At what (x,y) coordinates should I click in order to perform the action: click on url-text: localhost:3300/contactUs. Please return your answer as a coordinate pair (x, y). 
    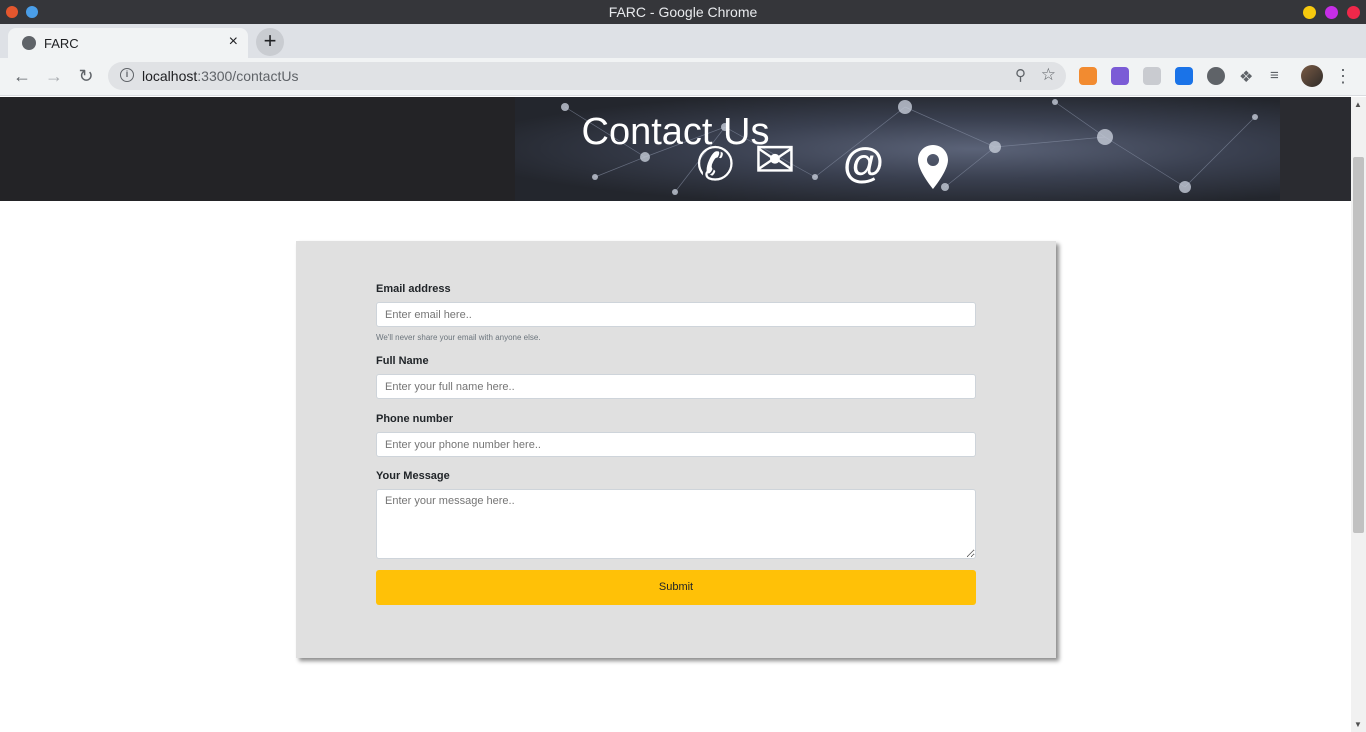
    Looking at the image, I should click on (220, 76).